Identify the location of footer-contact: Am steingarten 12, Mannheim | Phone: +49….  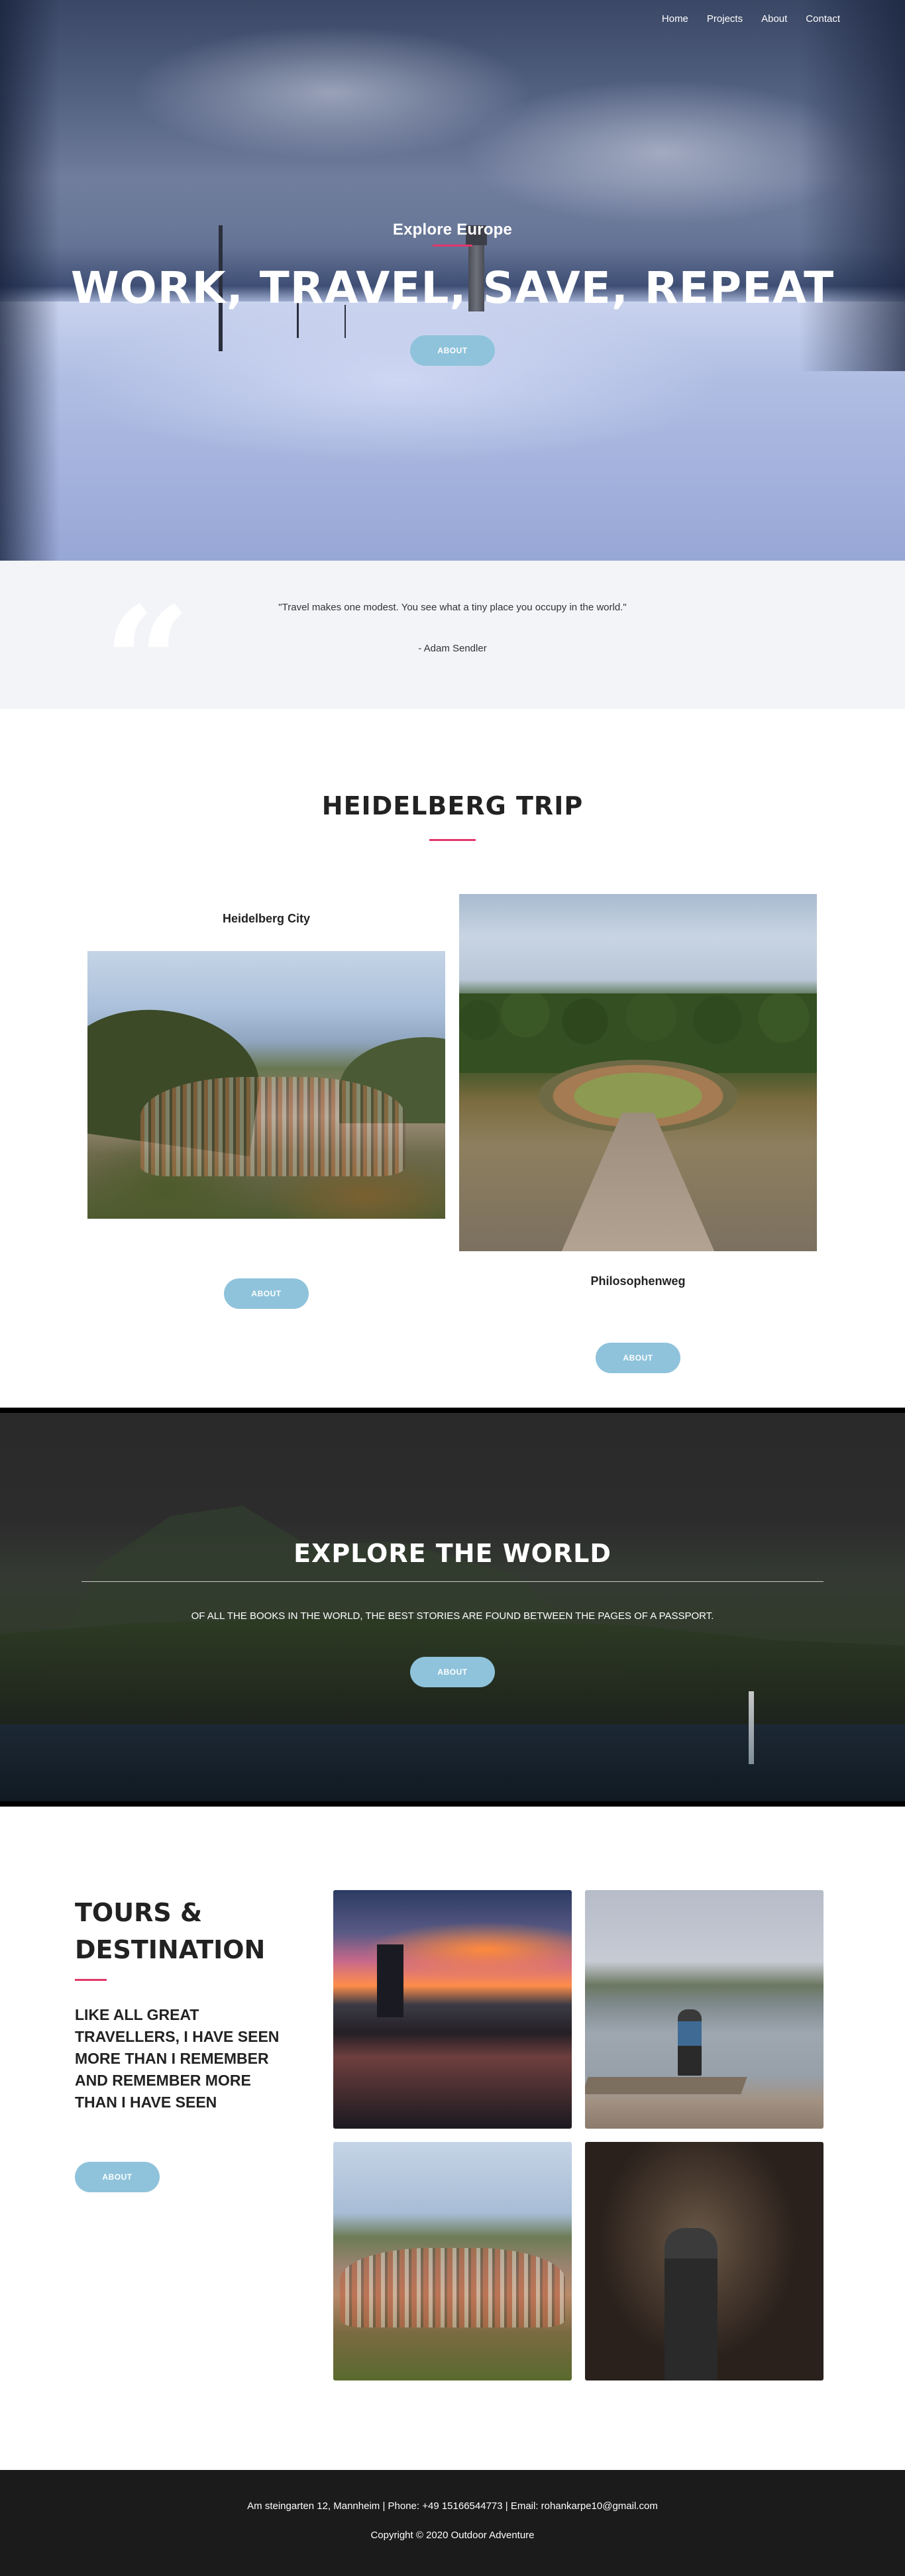
(452, 2506).